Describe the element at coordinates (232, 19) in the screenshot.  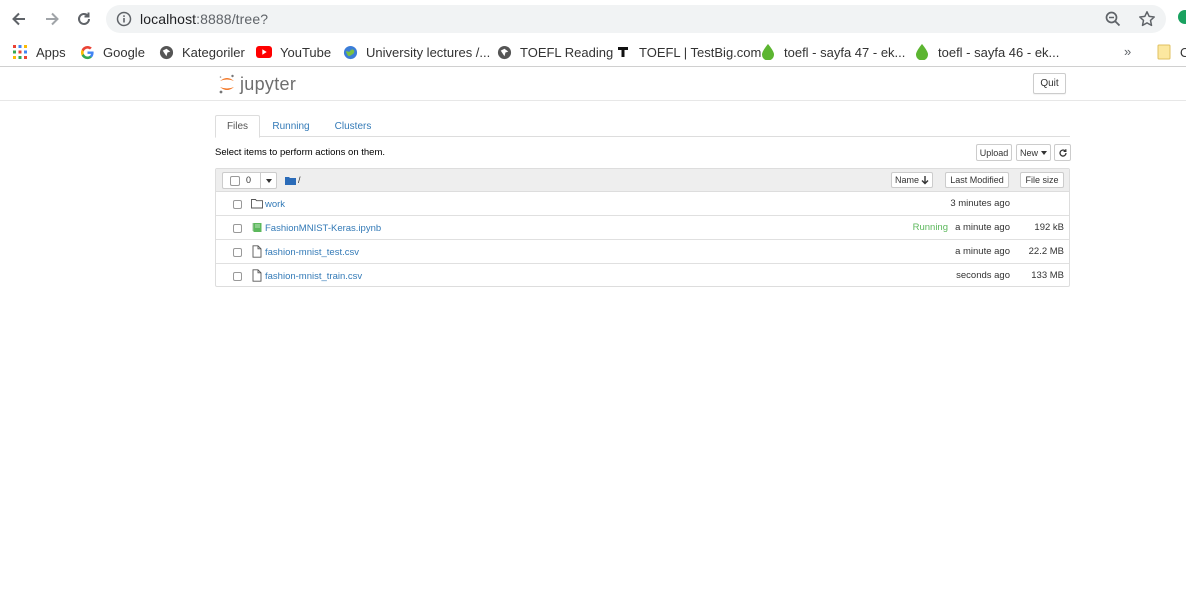
I see `url-path: :8888/tree?` at that location.